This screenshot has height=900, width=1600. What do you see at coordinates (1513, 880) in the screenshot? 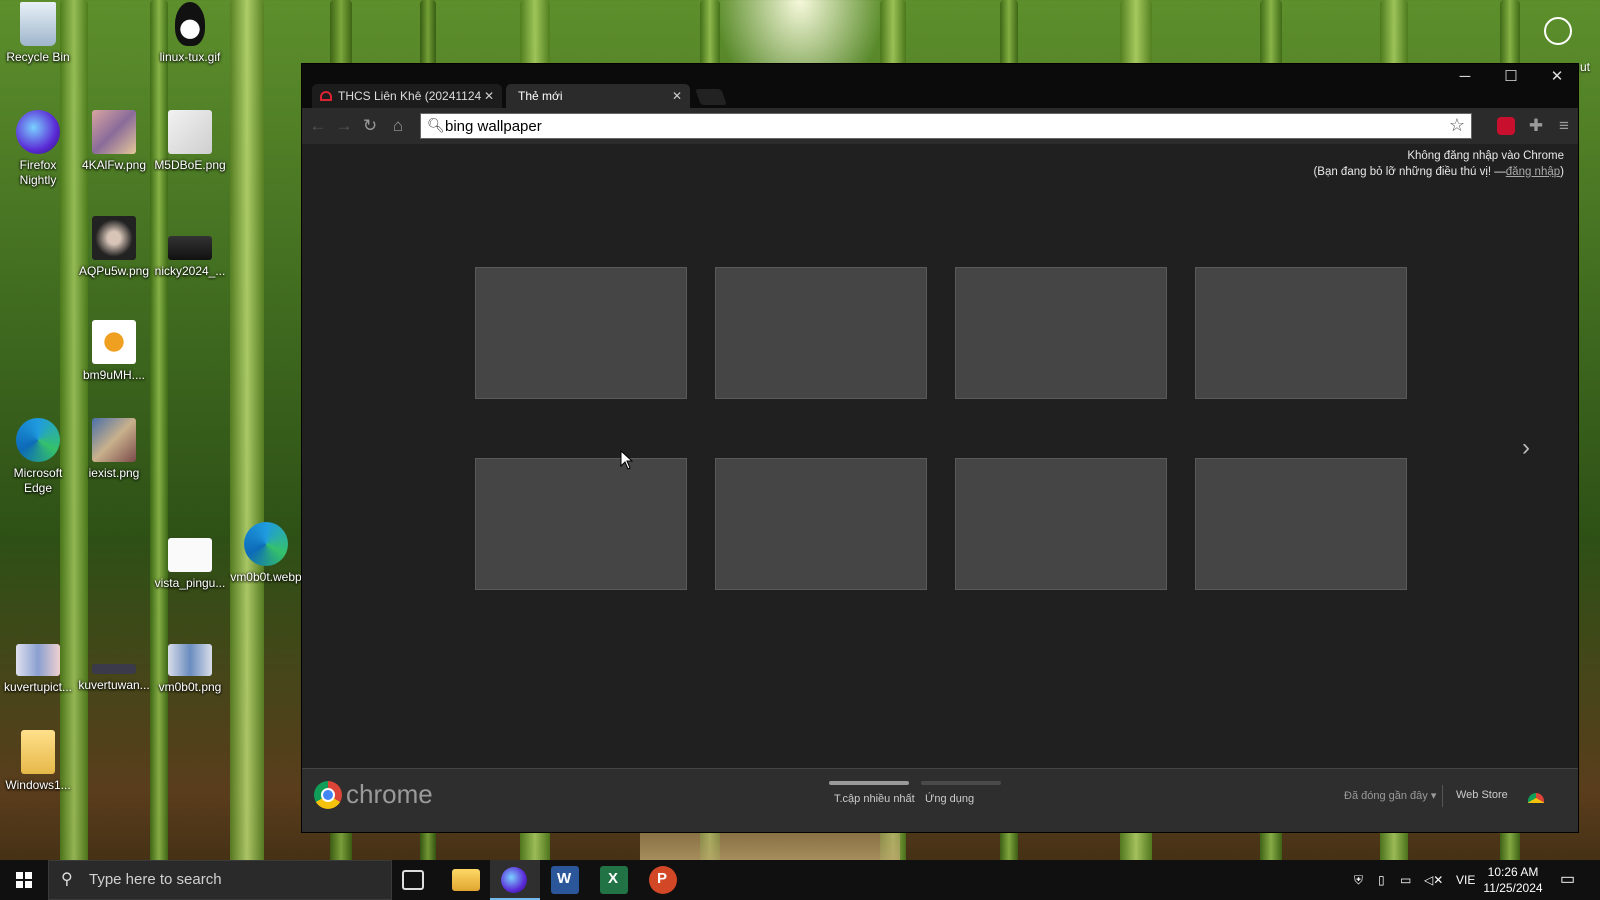
I see `clock: 10:26 AM 11/25/2024` at bounding box center [1513, 880].